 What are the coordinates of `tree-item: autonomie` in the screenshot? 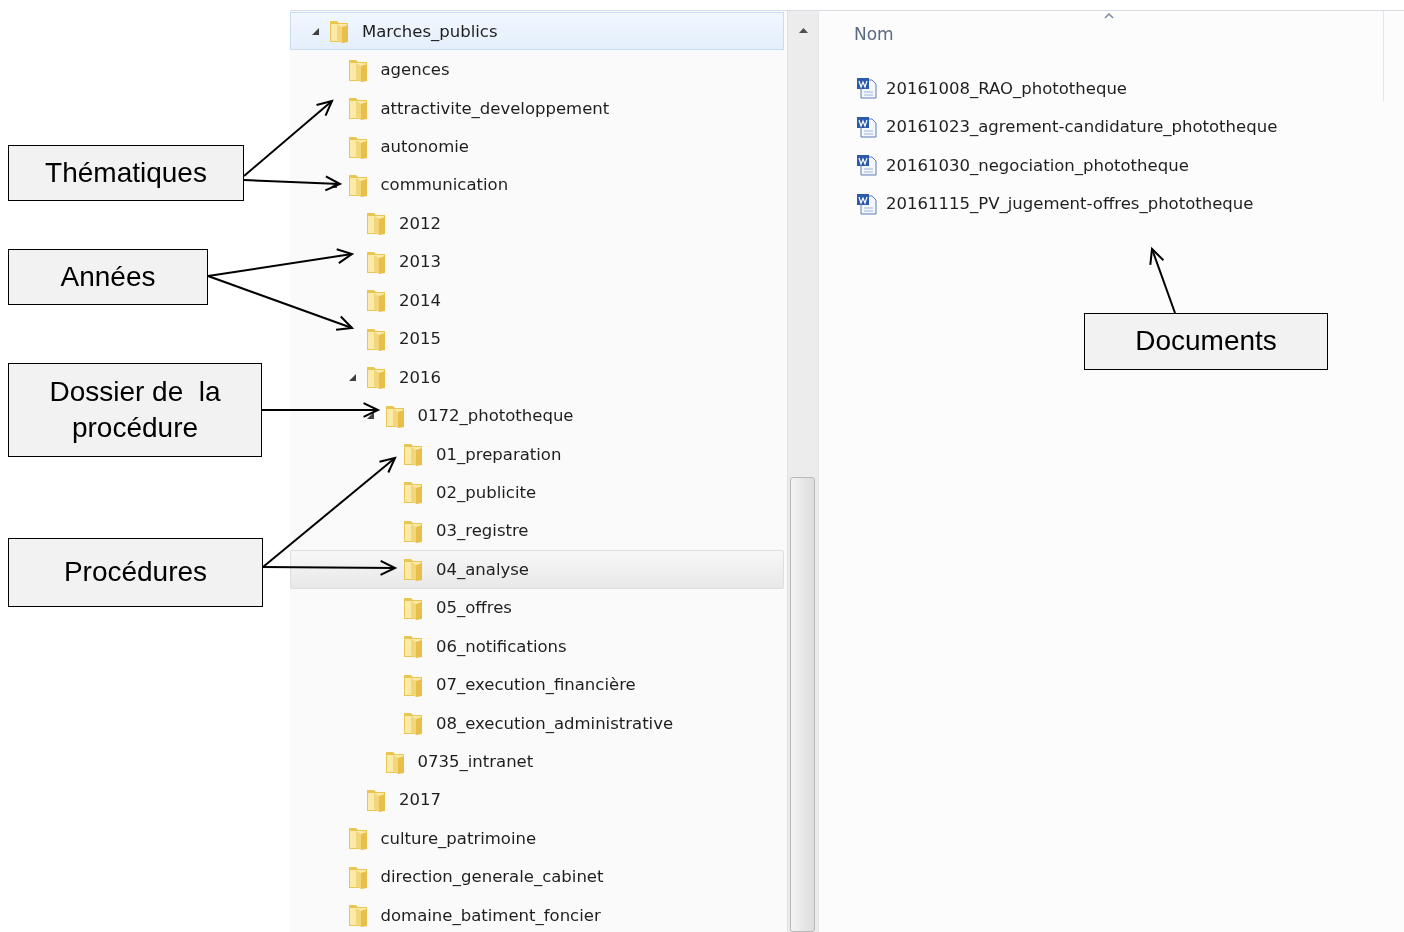 It's located at (537, 146).